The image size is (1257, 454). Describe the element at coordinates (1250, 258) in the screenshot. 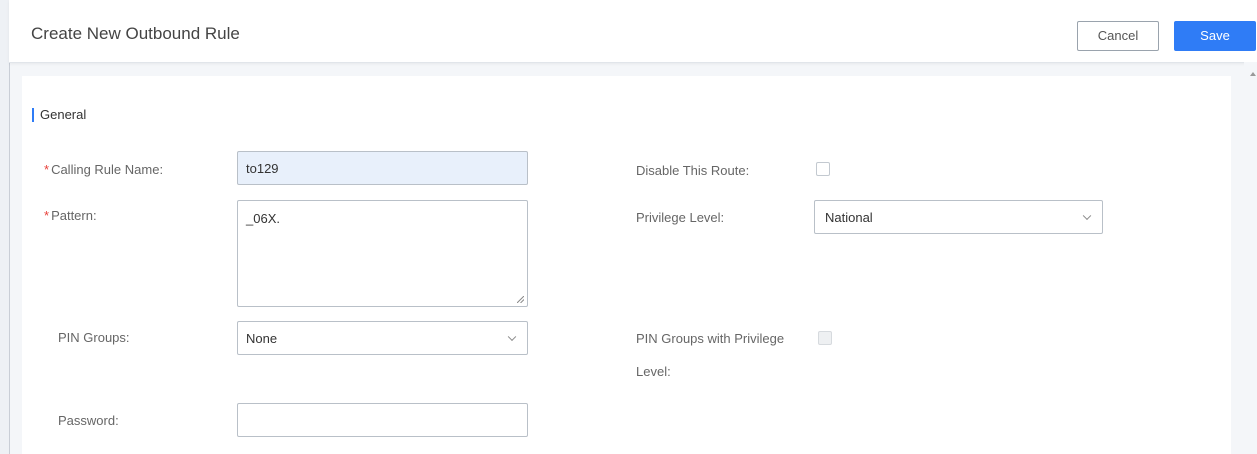

I see `scrollbar` at that location.